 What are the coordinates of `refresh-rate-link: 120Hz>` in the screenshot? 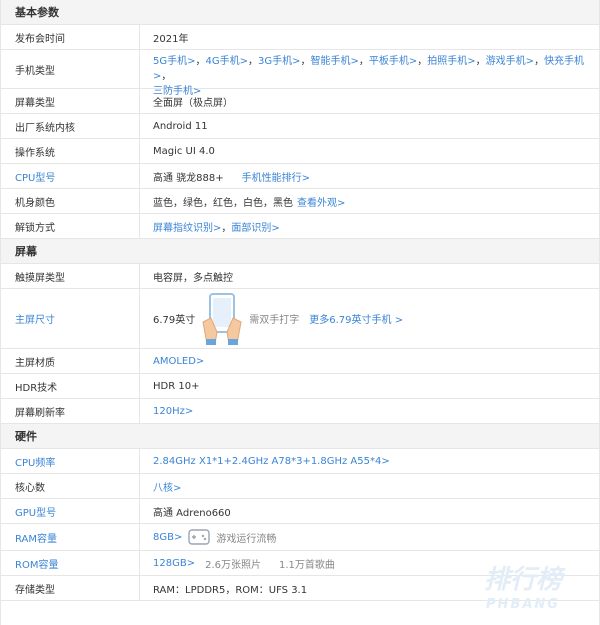 It's located at (173, 411).